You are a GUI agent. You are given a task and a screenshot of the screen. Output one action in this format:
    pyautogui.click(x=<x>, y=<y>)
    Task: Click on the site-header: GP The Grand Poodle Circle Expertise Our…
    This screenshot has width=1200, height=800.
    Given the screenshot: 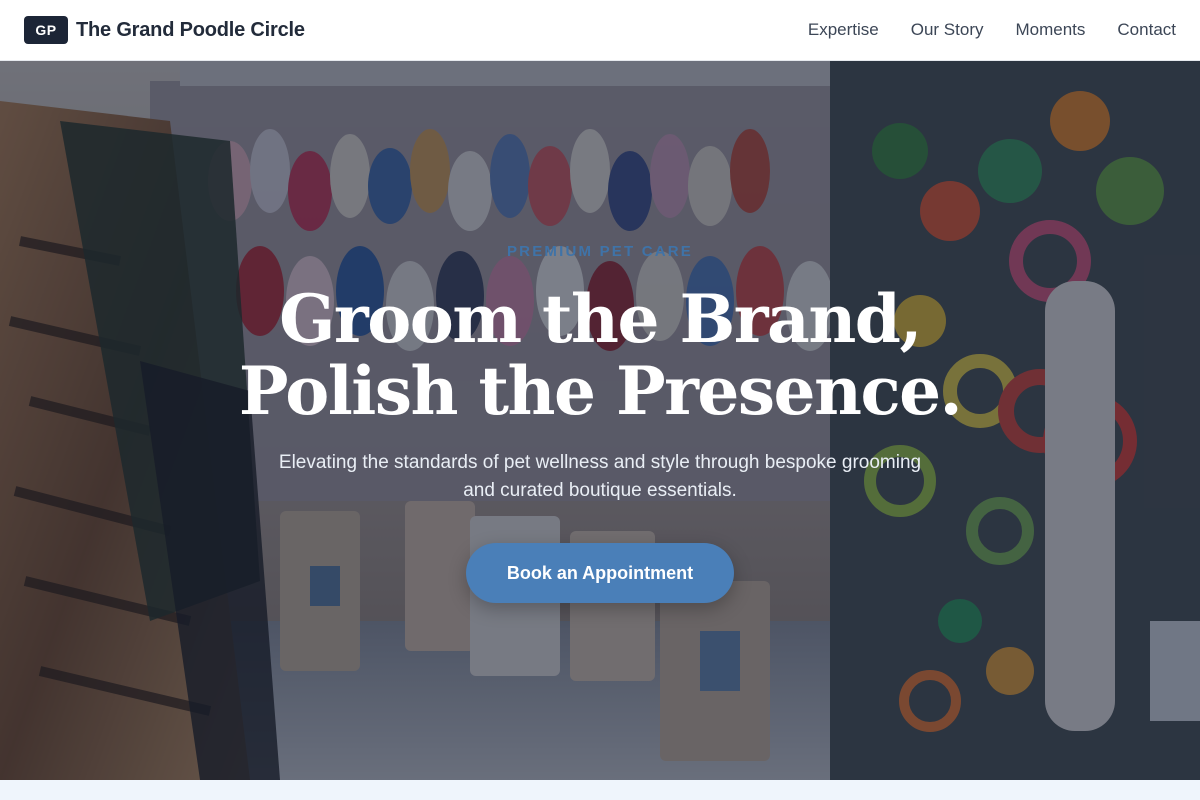 What is the action you would take?
    pyautogui.click(x=600, y=30)
    